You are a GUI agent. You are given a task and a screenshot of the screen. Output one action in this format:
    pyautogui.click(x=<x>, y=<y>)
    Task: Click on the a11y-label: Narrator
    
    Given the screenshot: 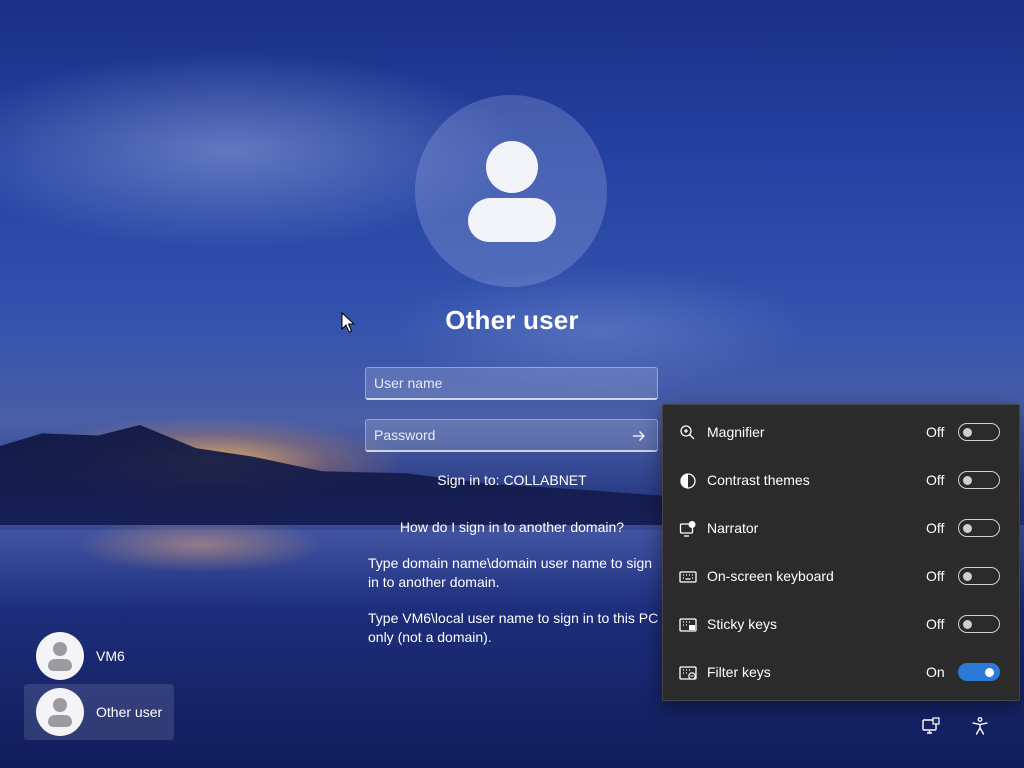 What is the action you would take?
    pyautogui.click(x=733, y=528)
    